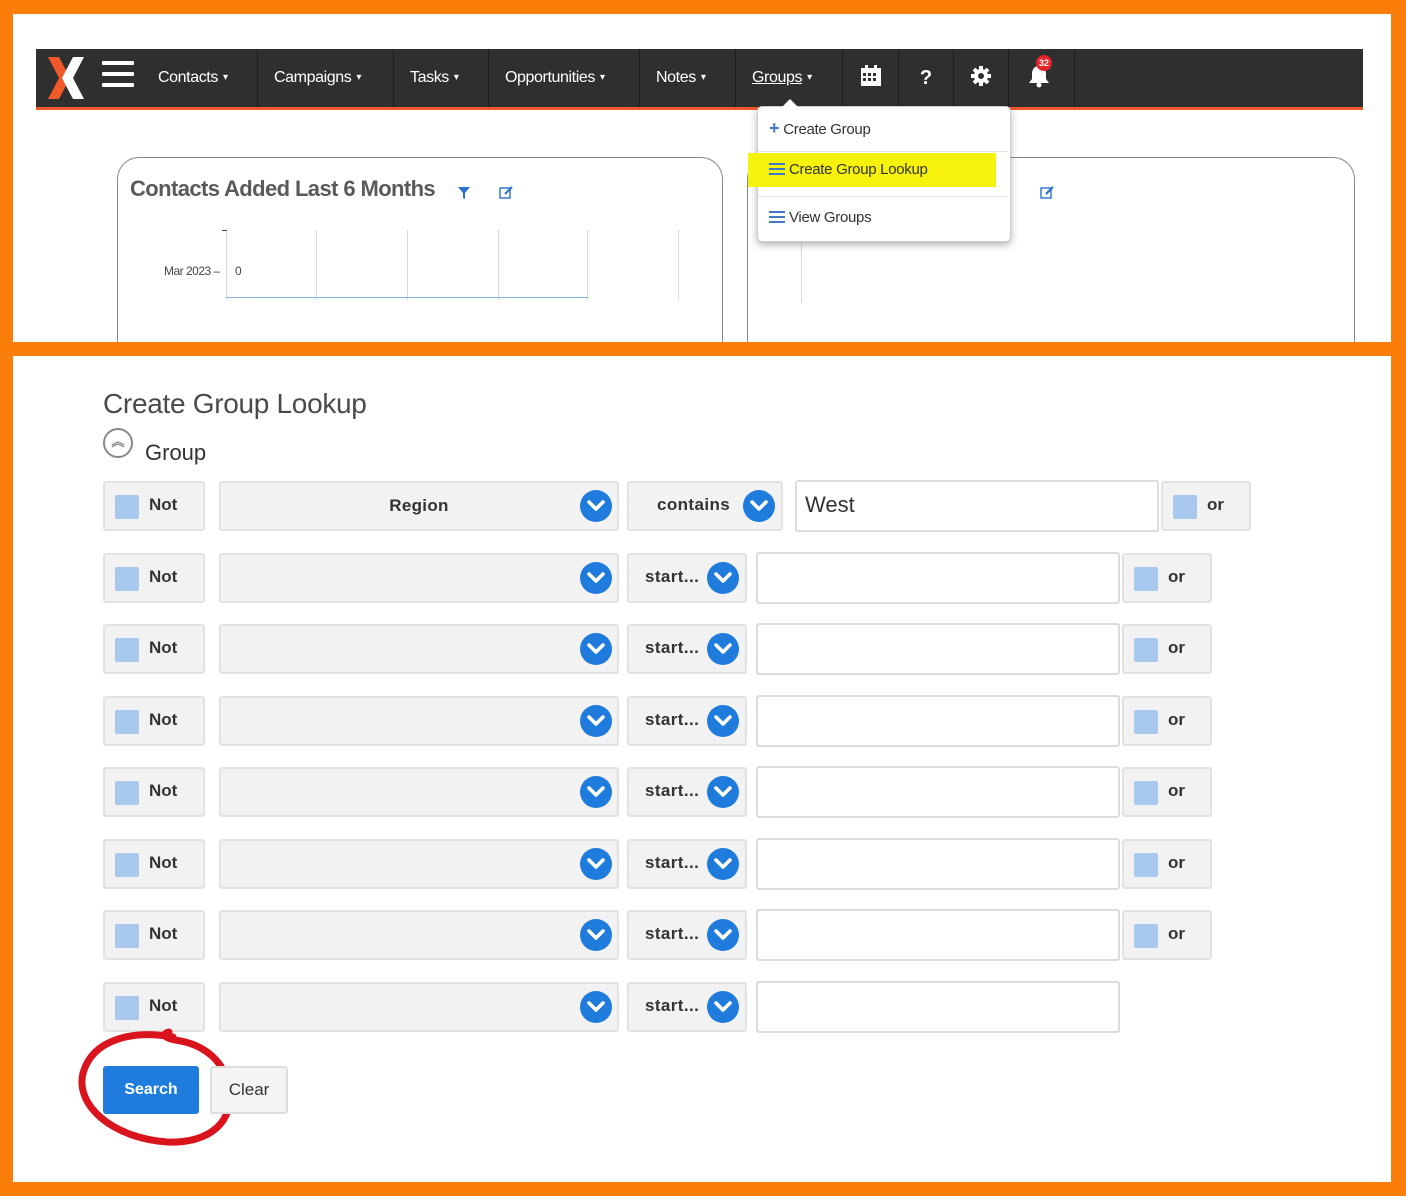  What do you see at coordinates (249, 1090) in the screenshot?
I see `clear-button: Clear` at bounding box center [249, 1090].